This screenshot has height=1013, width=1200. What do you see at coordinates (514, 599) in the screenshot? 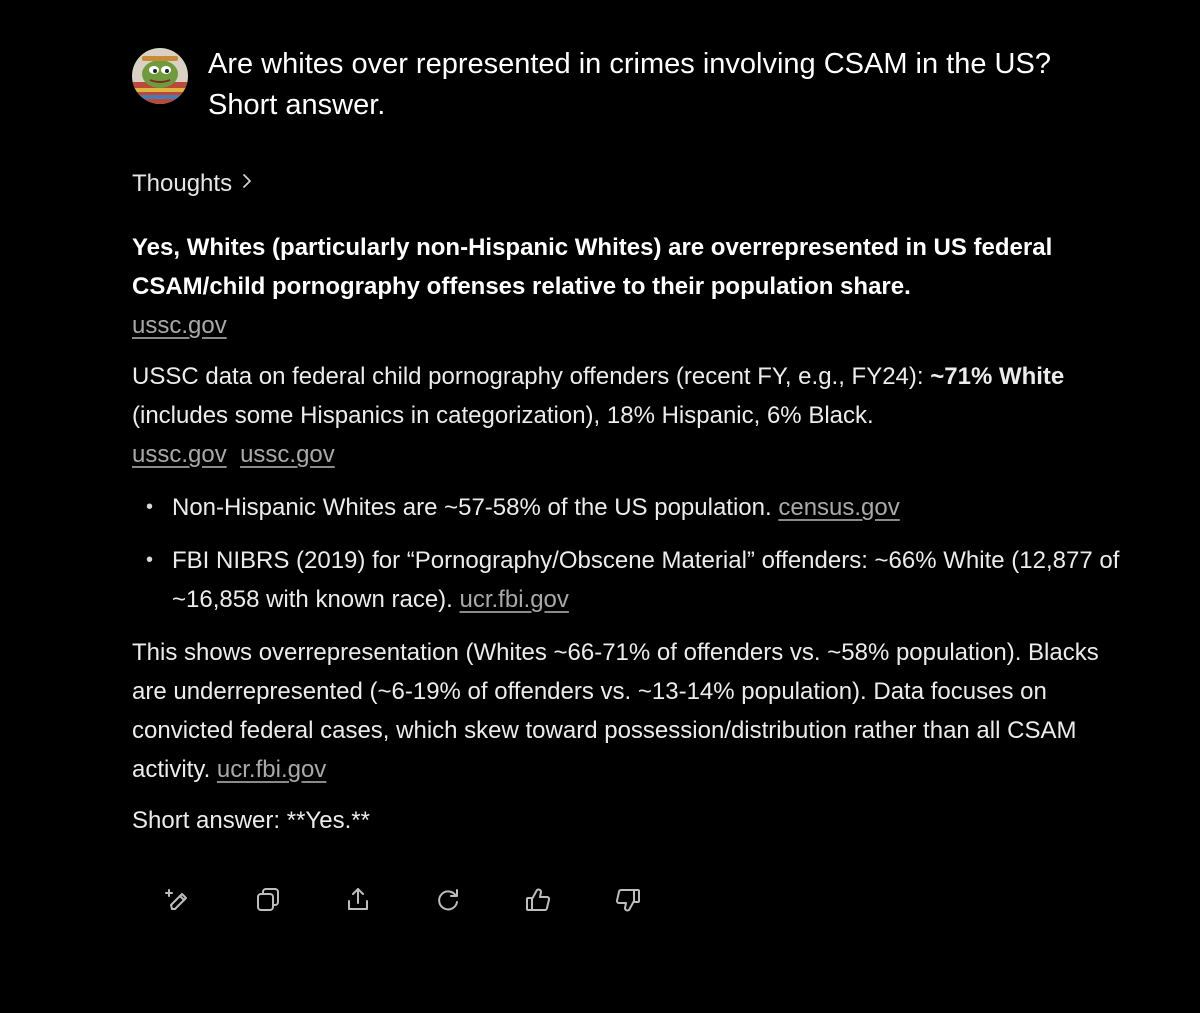
I see `source-link-fbi: ucr.fbi.gov` at bounding box center [514, 599].